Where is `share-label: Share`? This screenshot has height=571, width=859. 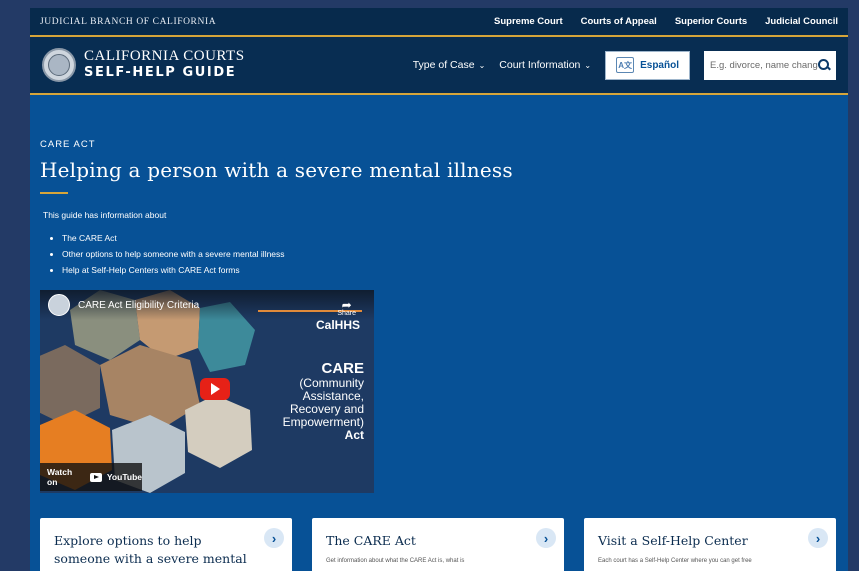 share-label: Share is located at coordinates (346, 313).